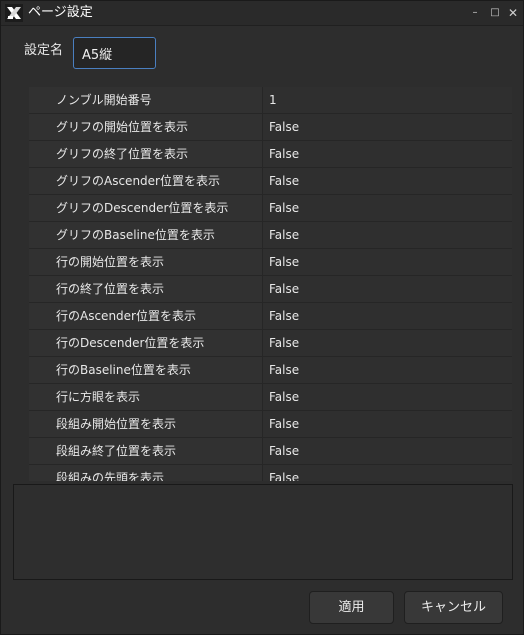 This screenshot has width=524, height=635. Describe the element at coordinates (146, 451) in the screenshot. I see `property-name: 段組み終了位置を表示` at that location.